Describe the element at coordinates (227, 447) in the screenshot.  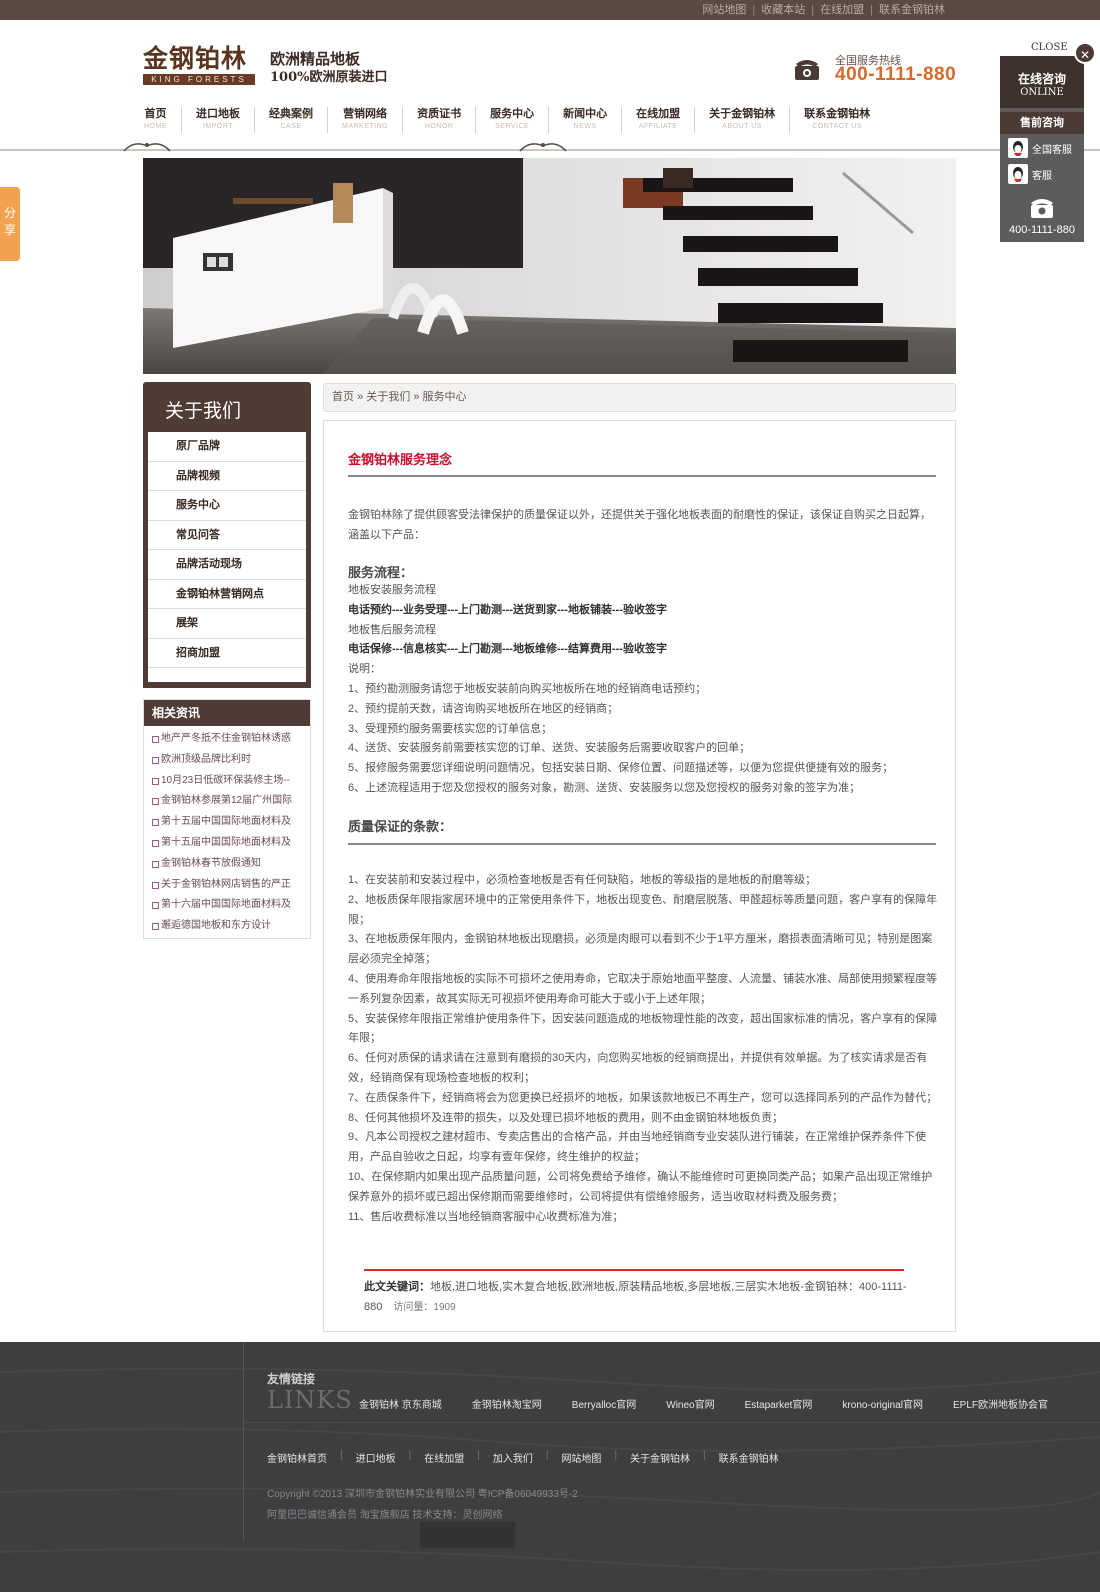
I see `sidebar-item-brand: 原厂品牌` at that location.